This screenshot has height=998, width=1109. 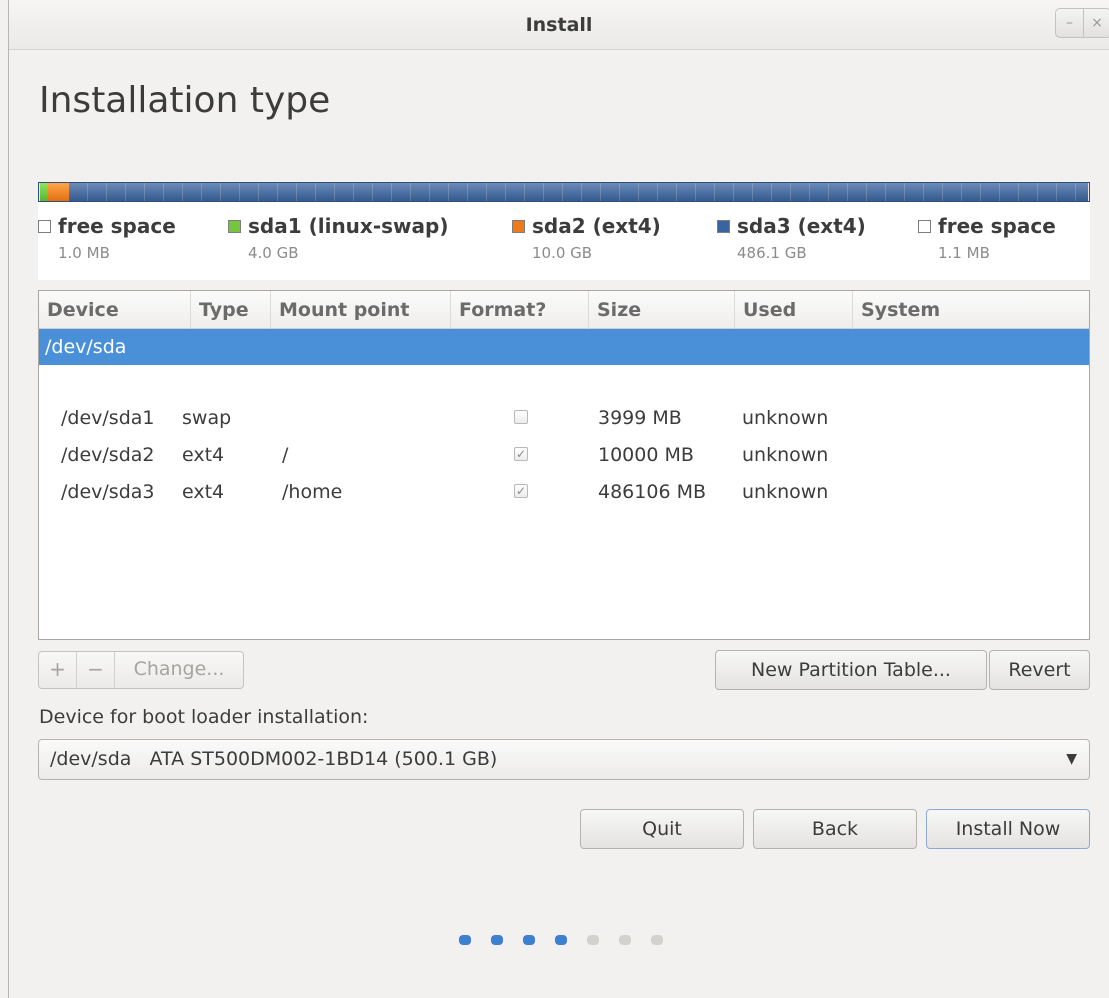 I want to click on column-header-system: System, so click(x=971, y=310).